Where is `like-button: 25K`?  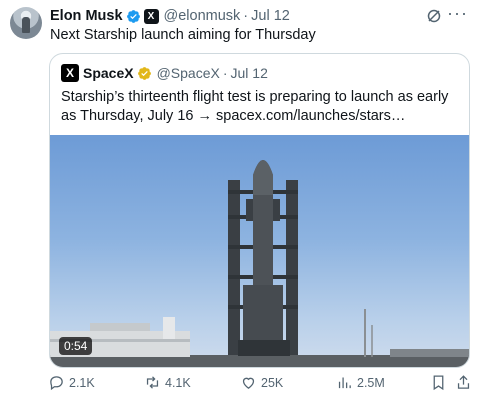
like-button: 25K is located at coordinates (261, 382).